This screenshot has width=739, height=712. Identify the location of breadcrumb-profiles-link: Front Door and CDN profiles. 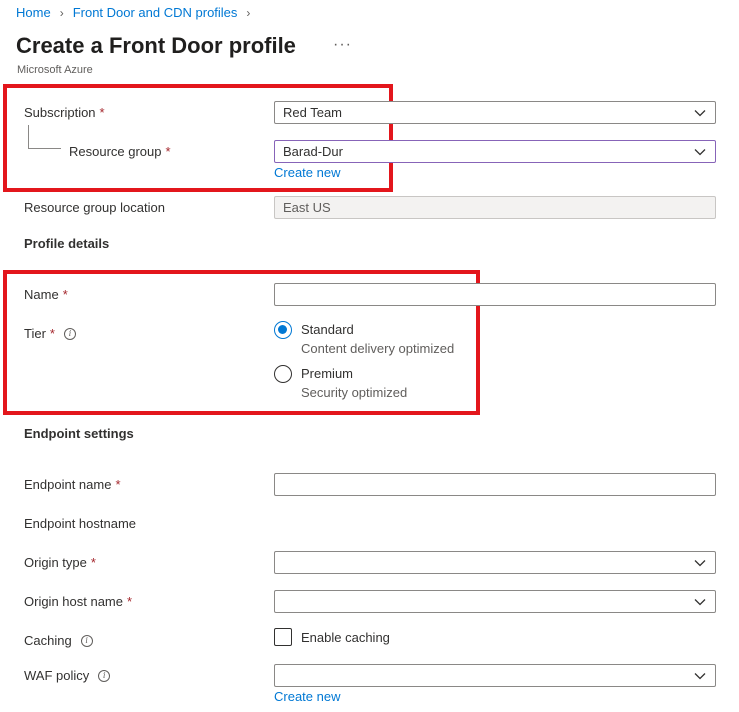
(155, 12).